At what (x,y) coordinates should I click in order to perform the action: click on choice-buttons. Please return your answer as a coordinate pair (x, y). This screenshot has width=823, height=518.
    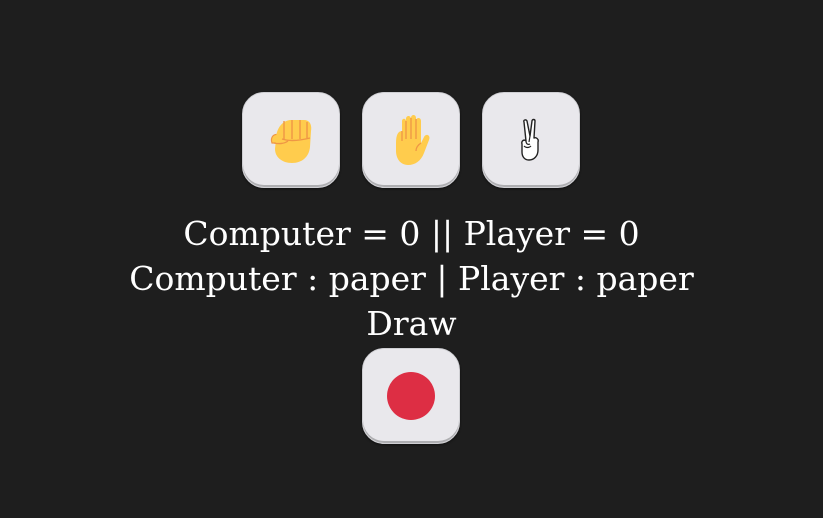
    Looking at the image, I should click on (412, 142).